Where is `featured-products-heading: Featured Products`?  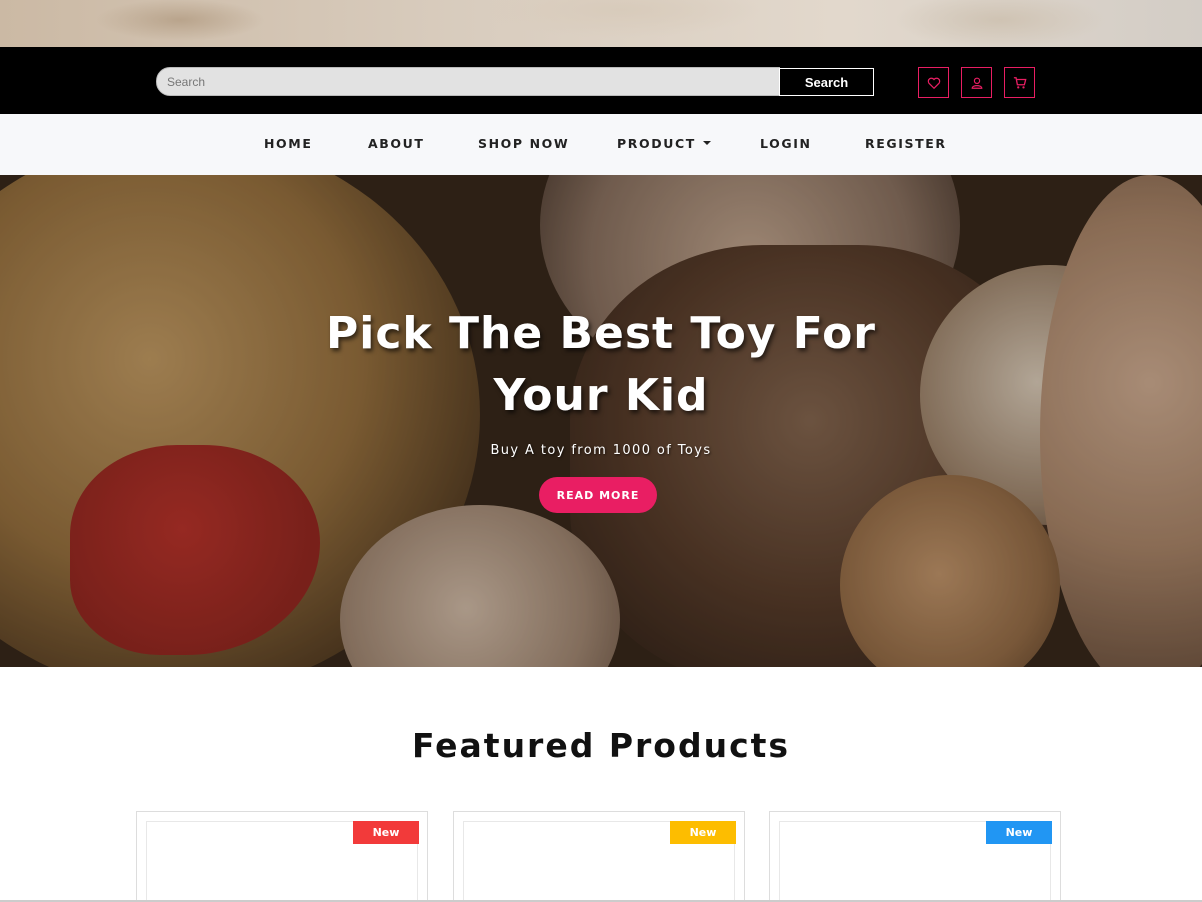
featured-products-heading: Featured Products is located at coordinates (601, 745).